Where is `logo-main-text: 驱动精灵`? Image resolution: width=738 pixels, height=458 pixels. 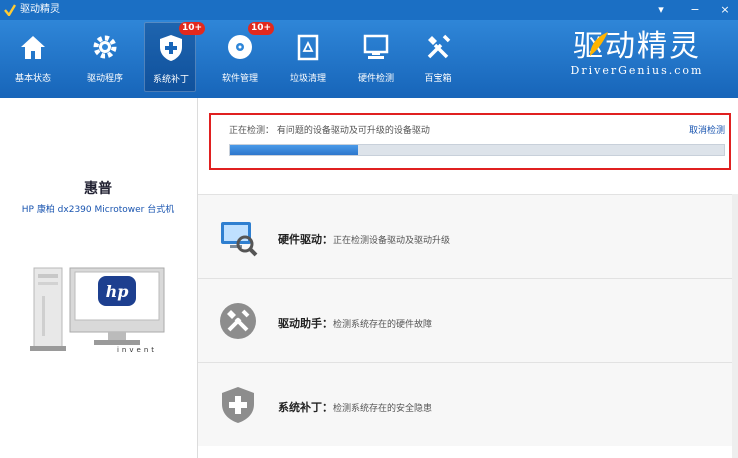 logo-main-text: 驱动精灵 is located at coordinates (637, 46).